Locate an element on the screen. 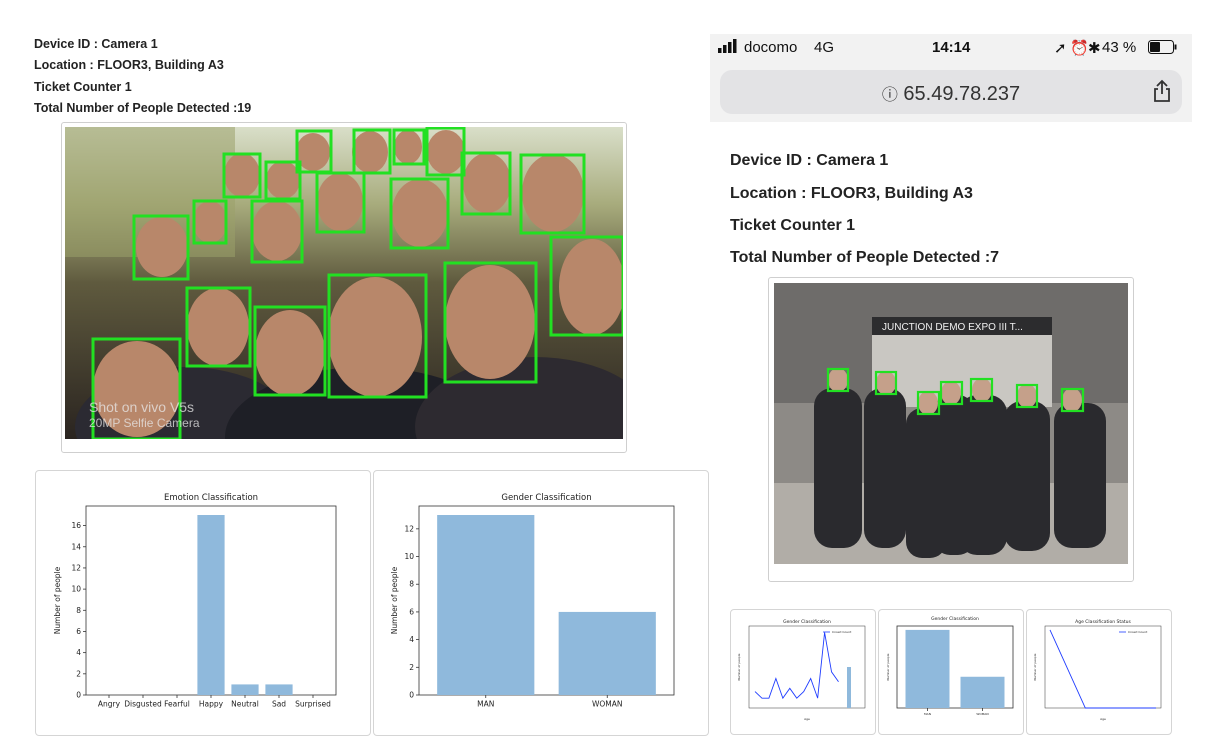  x-tick-label: Neutral is located at coordinates (245, 704).